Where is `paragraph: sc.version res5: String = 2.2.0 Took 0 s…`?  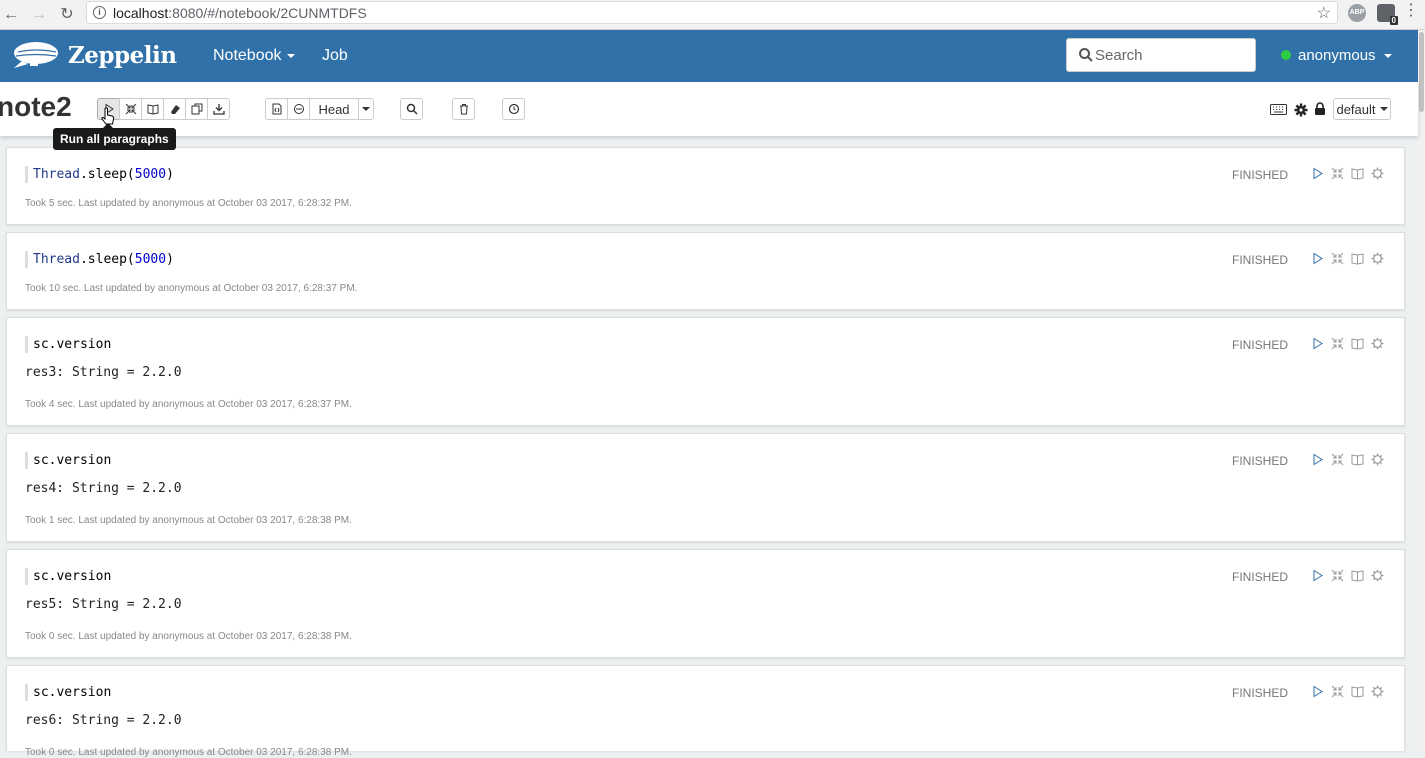
paragraph: sc.version res5: String = 2.2.0 Took 0 s… is located at coordinates (705, 603).